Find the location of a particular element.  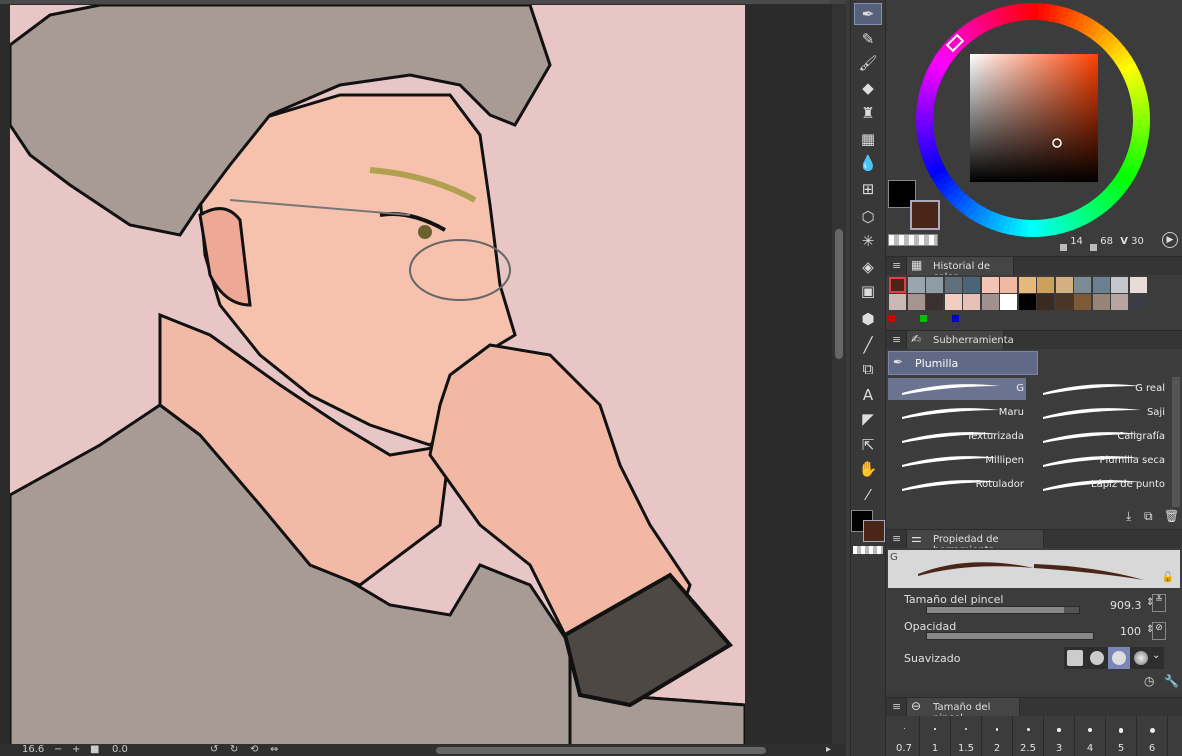

pen-icon: ✒ is located at coordinates (868, 14).